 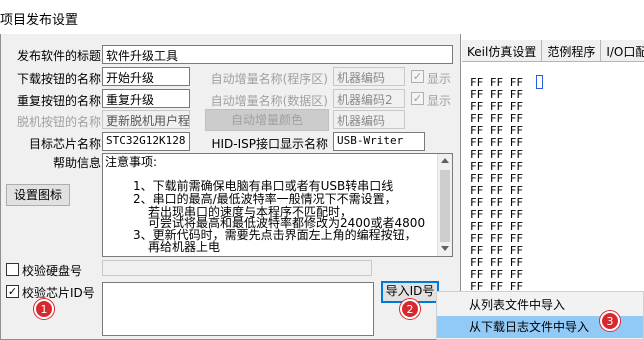 I want to click on release-title-label: 发布软件的标题, so click(x=58, y=56).